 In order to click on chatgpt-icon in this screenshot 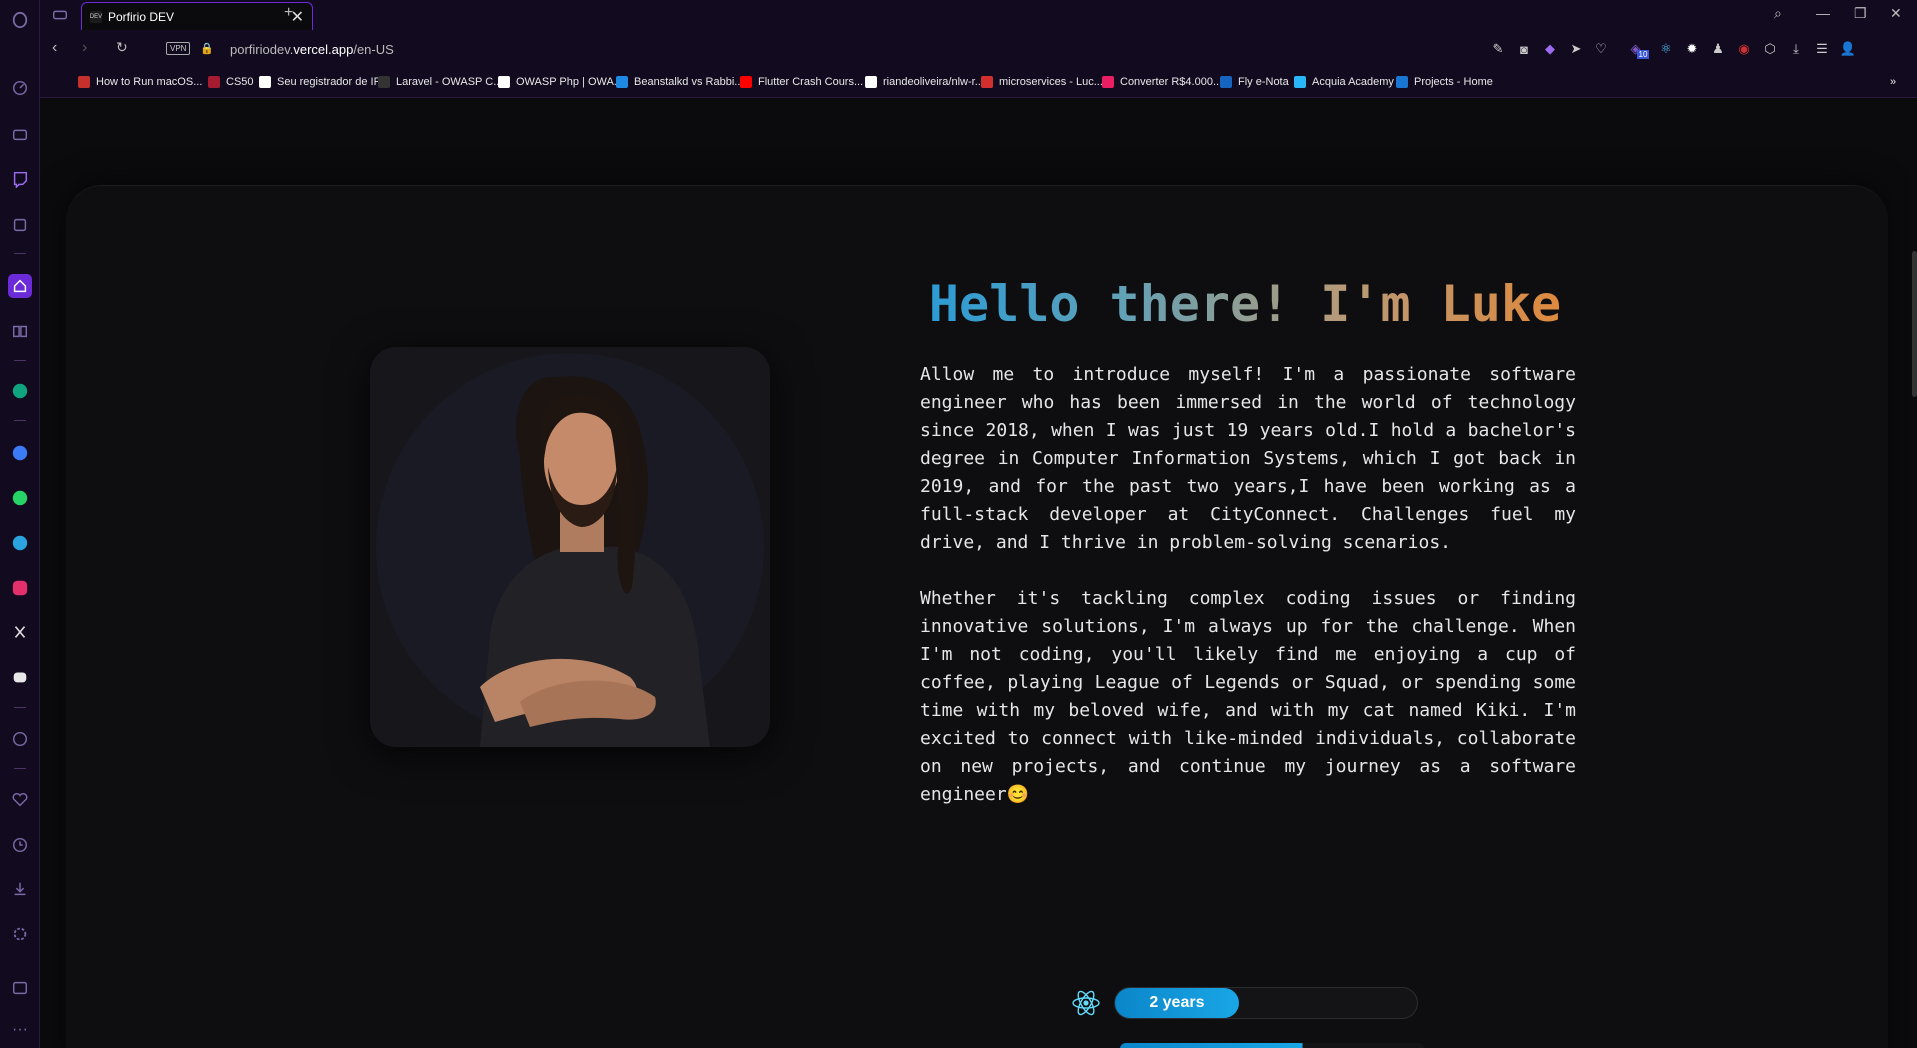, I will do `click(20, 391)`.